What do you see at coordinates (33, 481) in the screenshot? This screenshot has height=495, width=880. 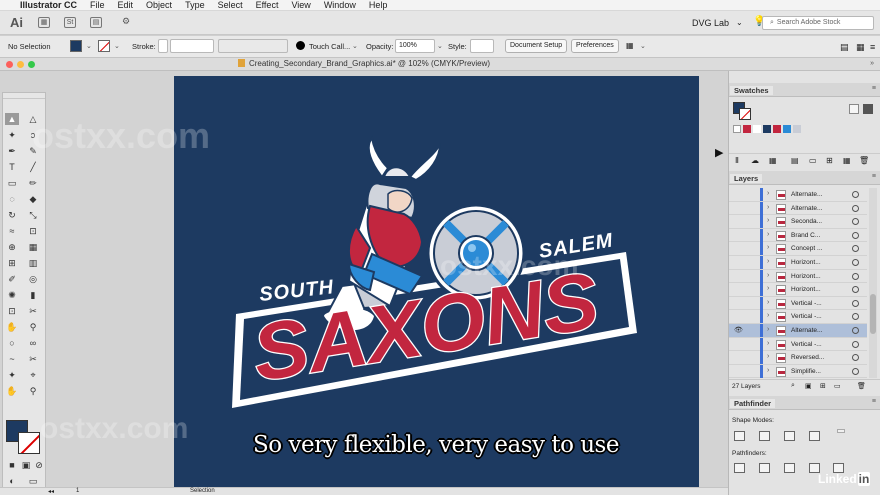 I see `screen-mode-icon: ▭` at bounding box center [33, 481].